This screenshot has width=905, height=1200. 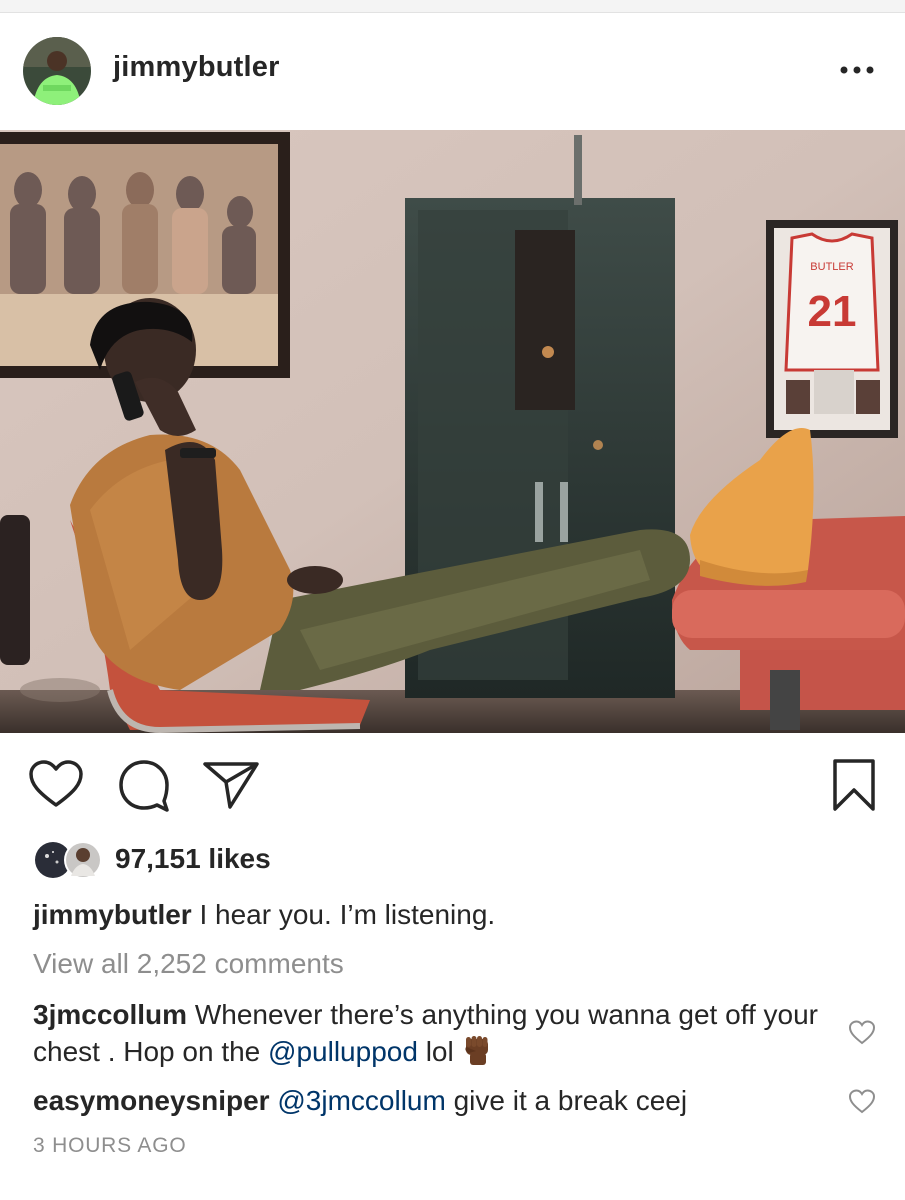 I want to click on post-caption: jimmybutler I hear you. I’m listening., so click(x=433, y=915).